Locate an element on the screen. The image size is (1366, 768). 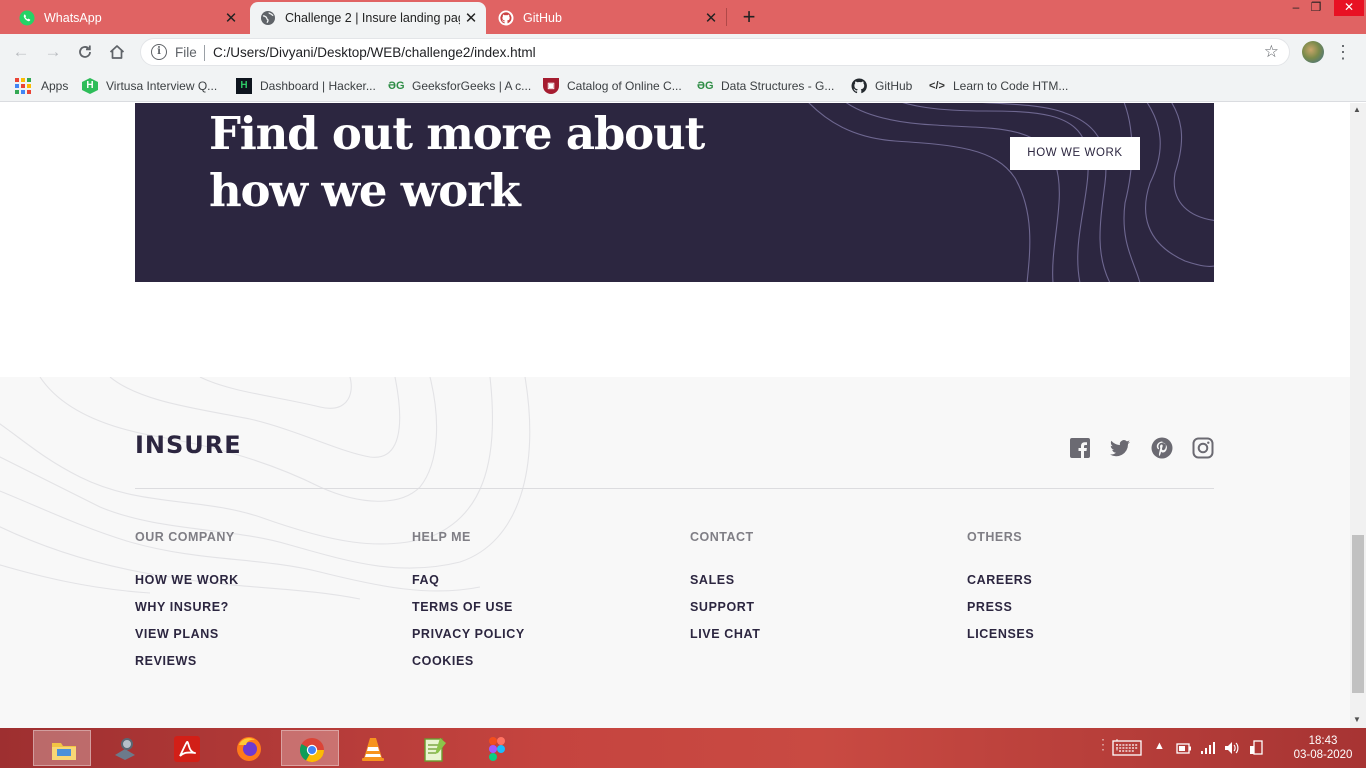
settings-app-icon is located at coordinates (125, 749).